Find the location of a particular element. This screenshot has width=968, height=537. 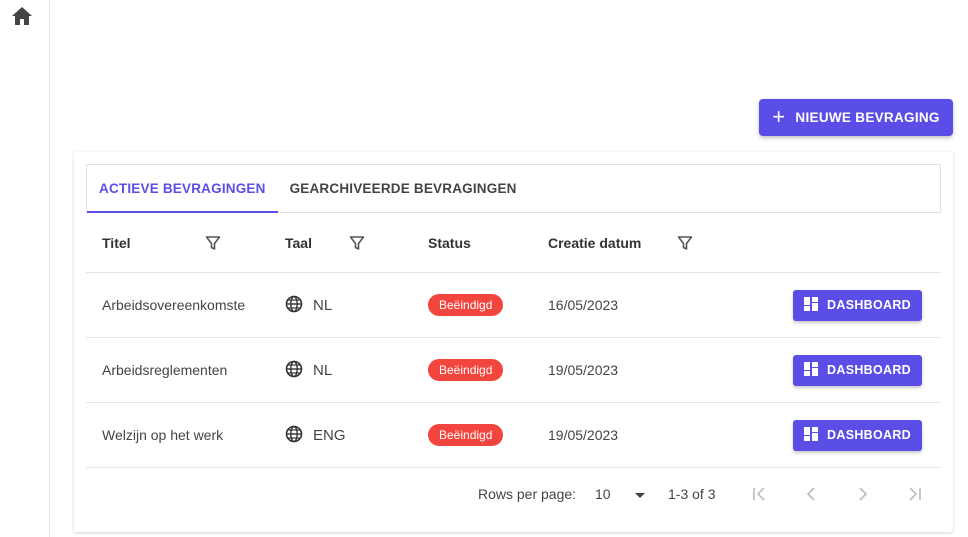

tab-label: GEARCHIVEERDE BEVRAGINGEN is located at coordinates (403, 188).